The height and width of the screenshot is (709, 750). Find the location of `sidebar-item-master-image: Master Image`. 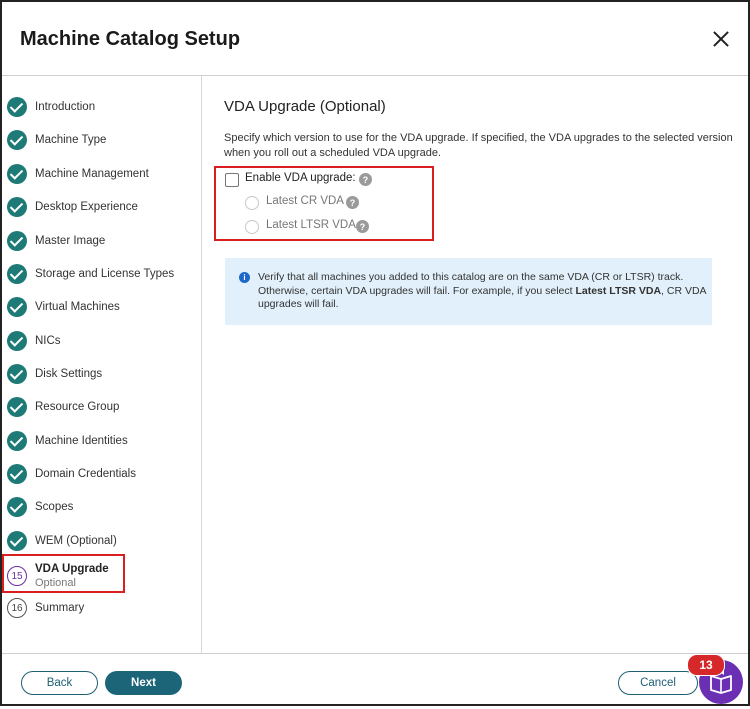

sidebar-item-master-image: Master Image is located at coordinates (56, 241).